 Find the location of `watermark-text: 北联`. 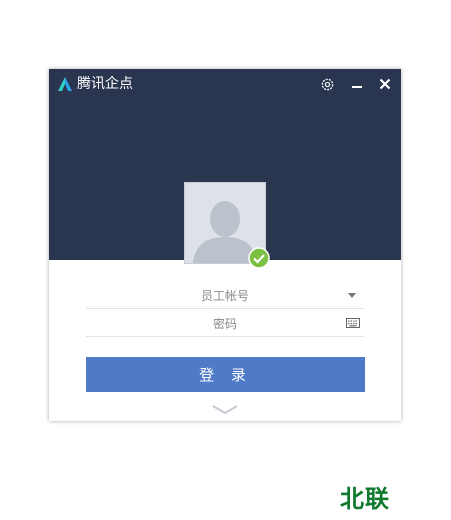

watermark-text: 北联 is located at coordinates (365, 499).